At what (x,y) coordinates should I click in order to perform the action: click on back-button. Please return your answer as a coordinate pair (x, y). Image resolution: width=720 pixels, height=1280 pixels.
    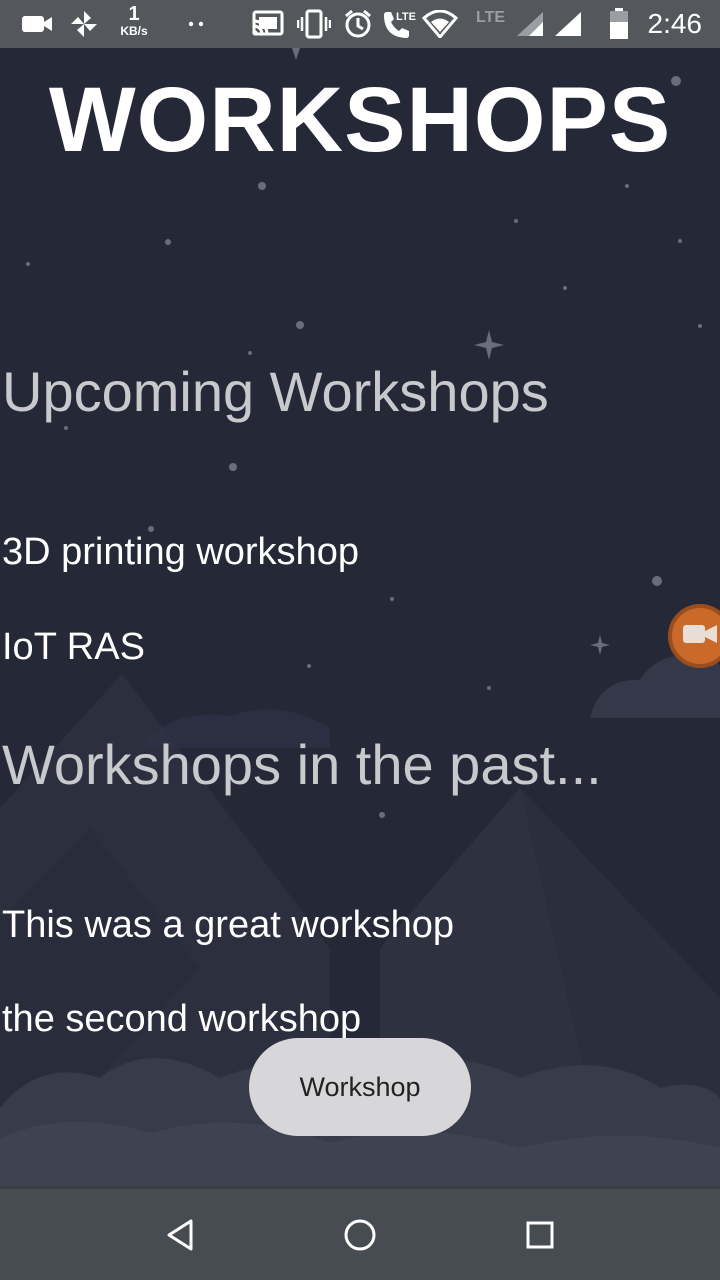
    Looking at the image, I should click on (180, 1237).